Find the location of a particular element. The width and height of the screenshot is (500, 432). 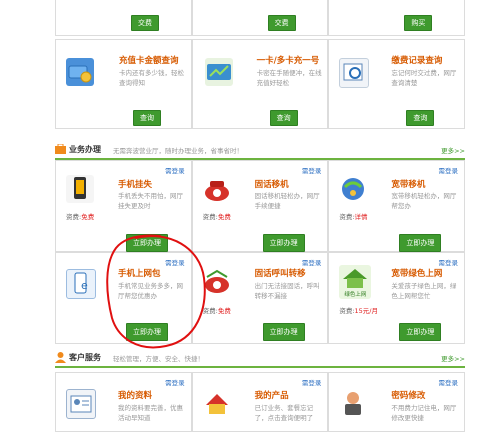

phone-lost-icon is located at coordinates (80, 189).